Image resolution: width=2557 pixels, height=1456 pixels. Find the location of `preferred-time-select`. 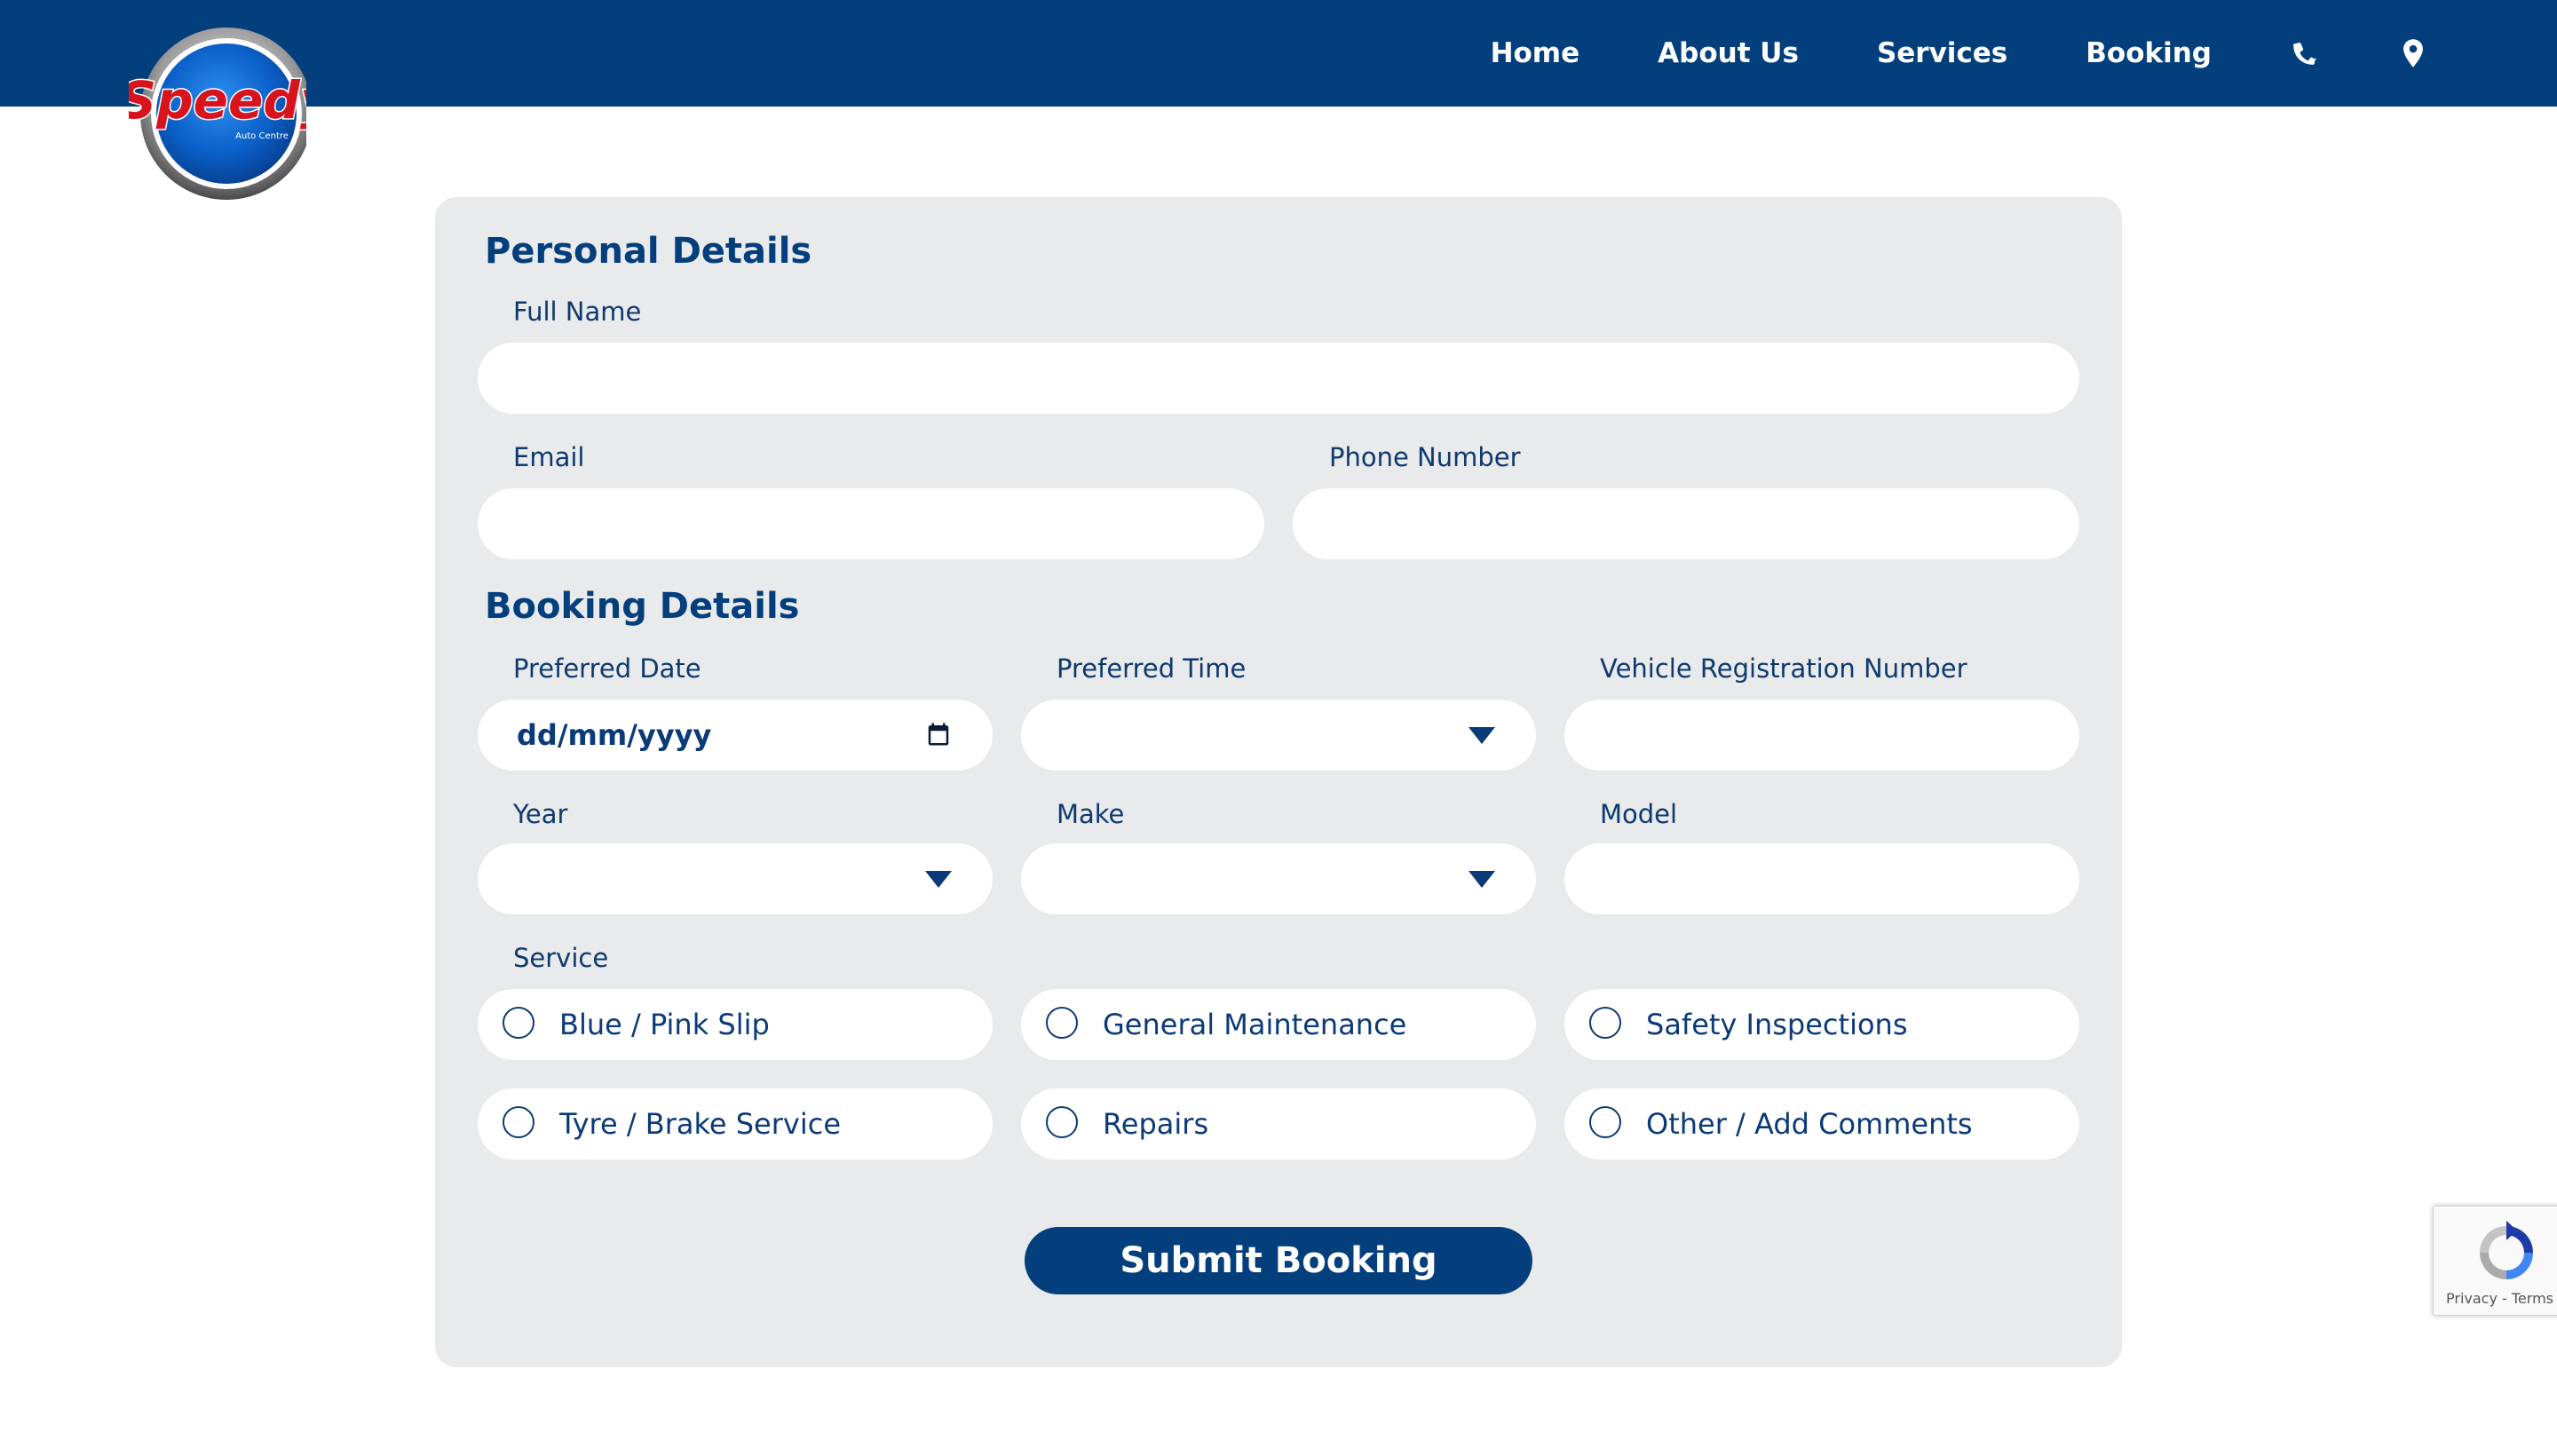

preferred-time-select is located at coordinates (1278, 735).